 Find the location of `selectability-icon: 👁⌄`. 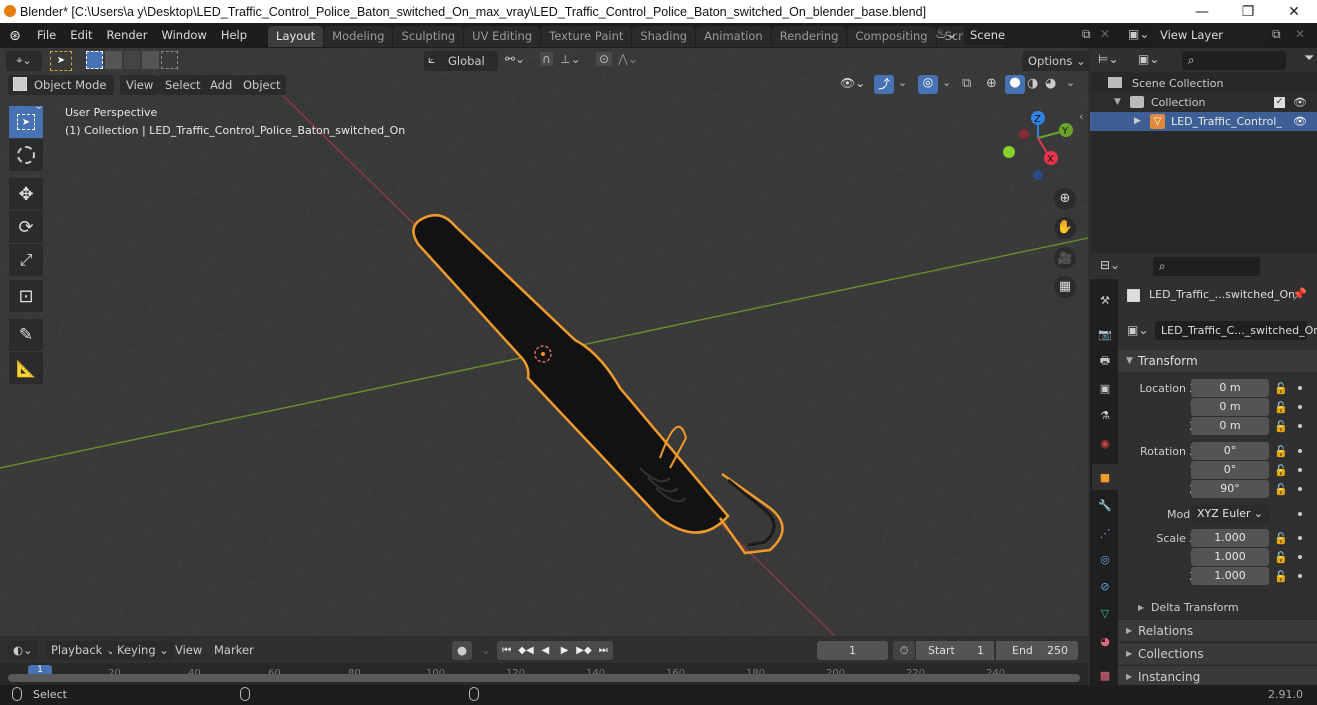

selectability-icon: 👁⌄ is located at coordinates (852, 83).